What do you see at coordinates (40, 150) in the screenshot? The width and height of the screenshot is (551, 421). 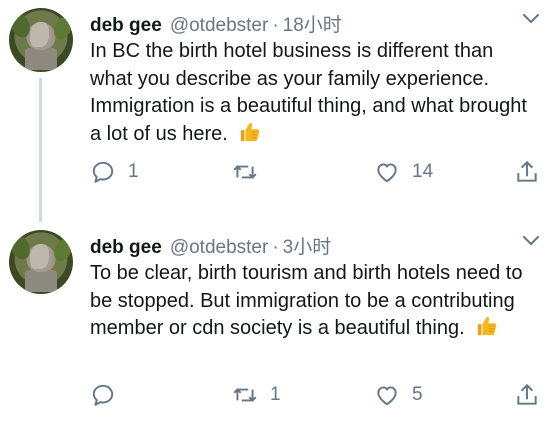 I see `thread-connector-line` at bounding box center [40, 150].